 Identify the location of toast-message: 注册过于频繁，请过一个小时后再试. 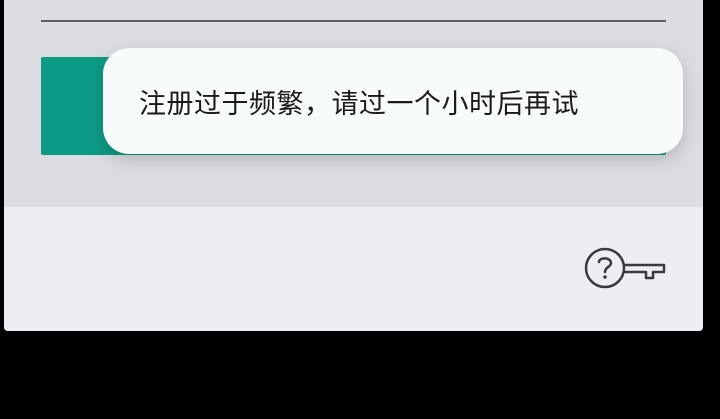
(359, 104).